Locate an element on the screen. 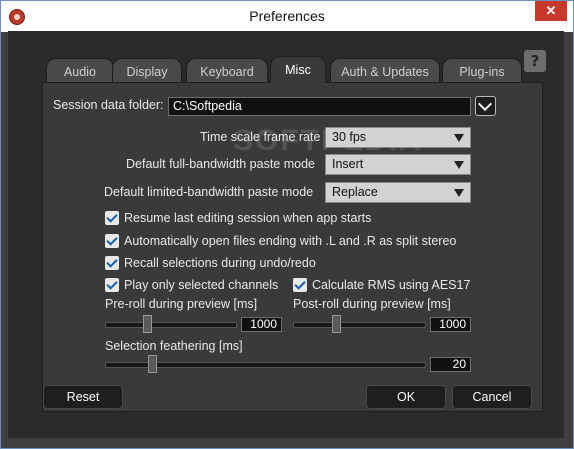 The width and height of the screenshot is (574, 449). preroll-slider-track is located at coordinates (171, 325).